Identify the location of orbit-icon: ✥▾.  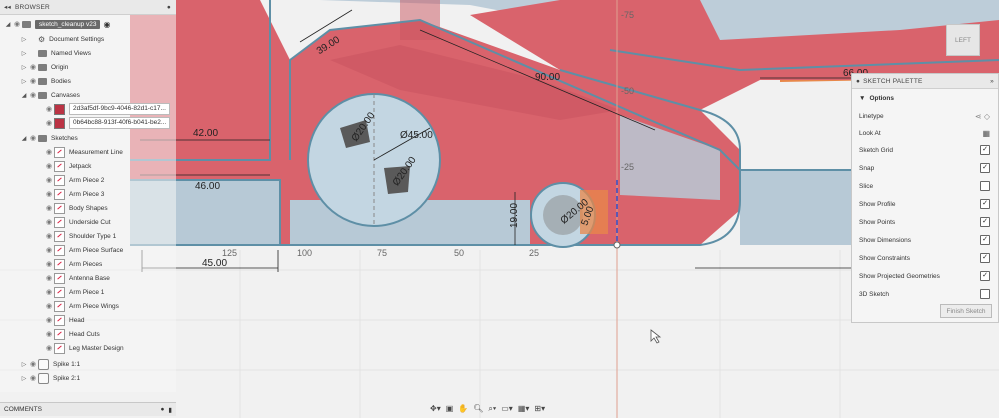
(435, 408).